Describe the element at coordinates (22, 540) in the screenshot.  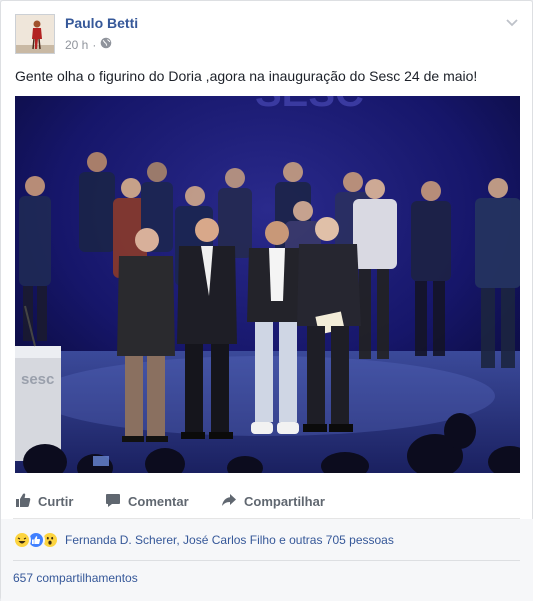
I see `haha-icon` at that location.